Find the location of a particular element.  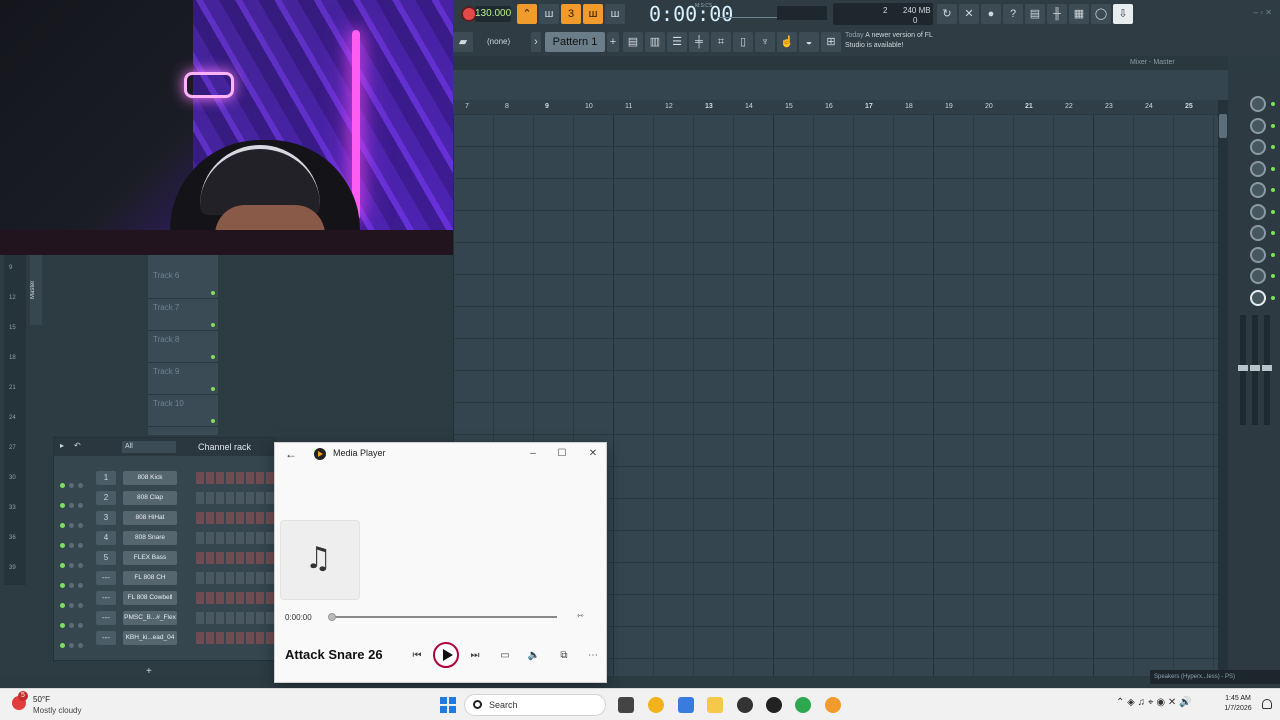

channel-mixer-track: 1 is located at coordinates (106, 478).